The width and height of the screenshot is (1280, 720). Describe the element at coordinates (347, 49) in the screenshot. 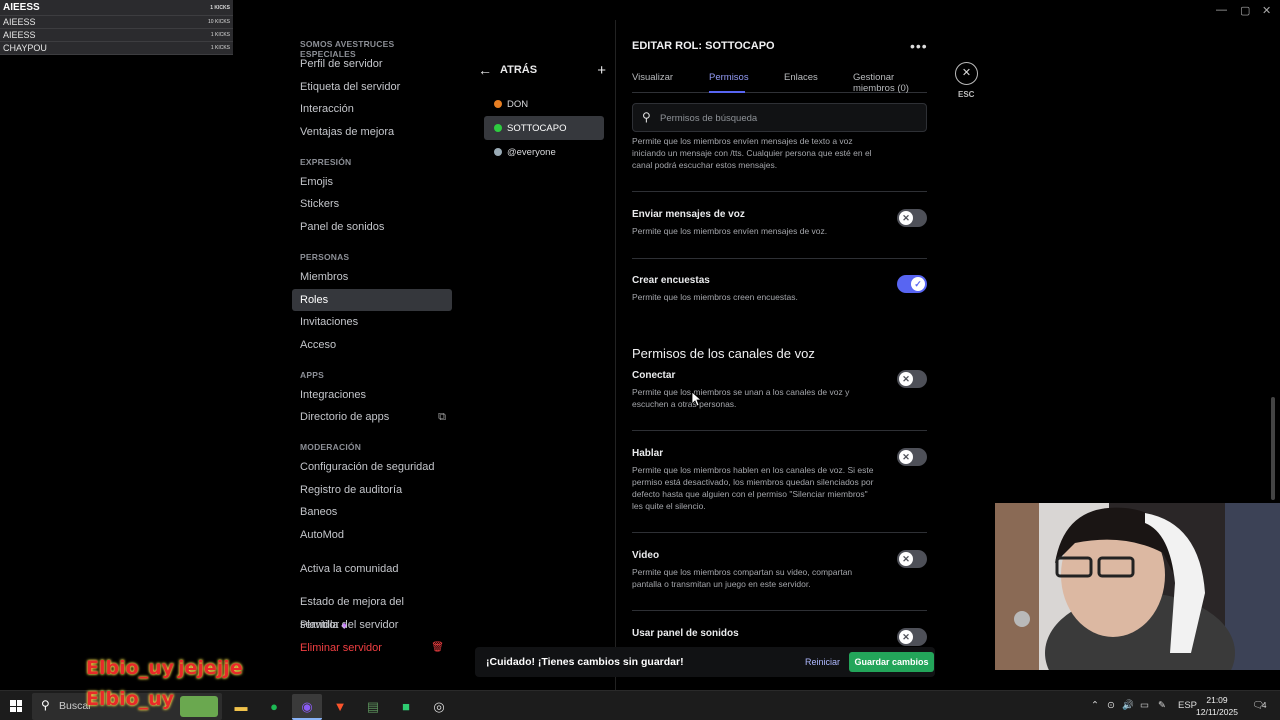

I see `section-header-server: SOMOS AVESTRUCES ESPECIALES` at that location.